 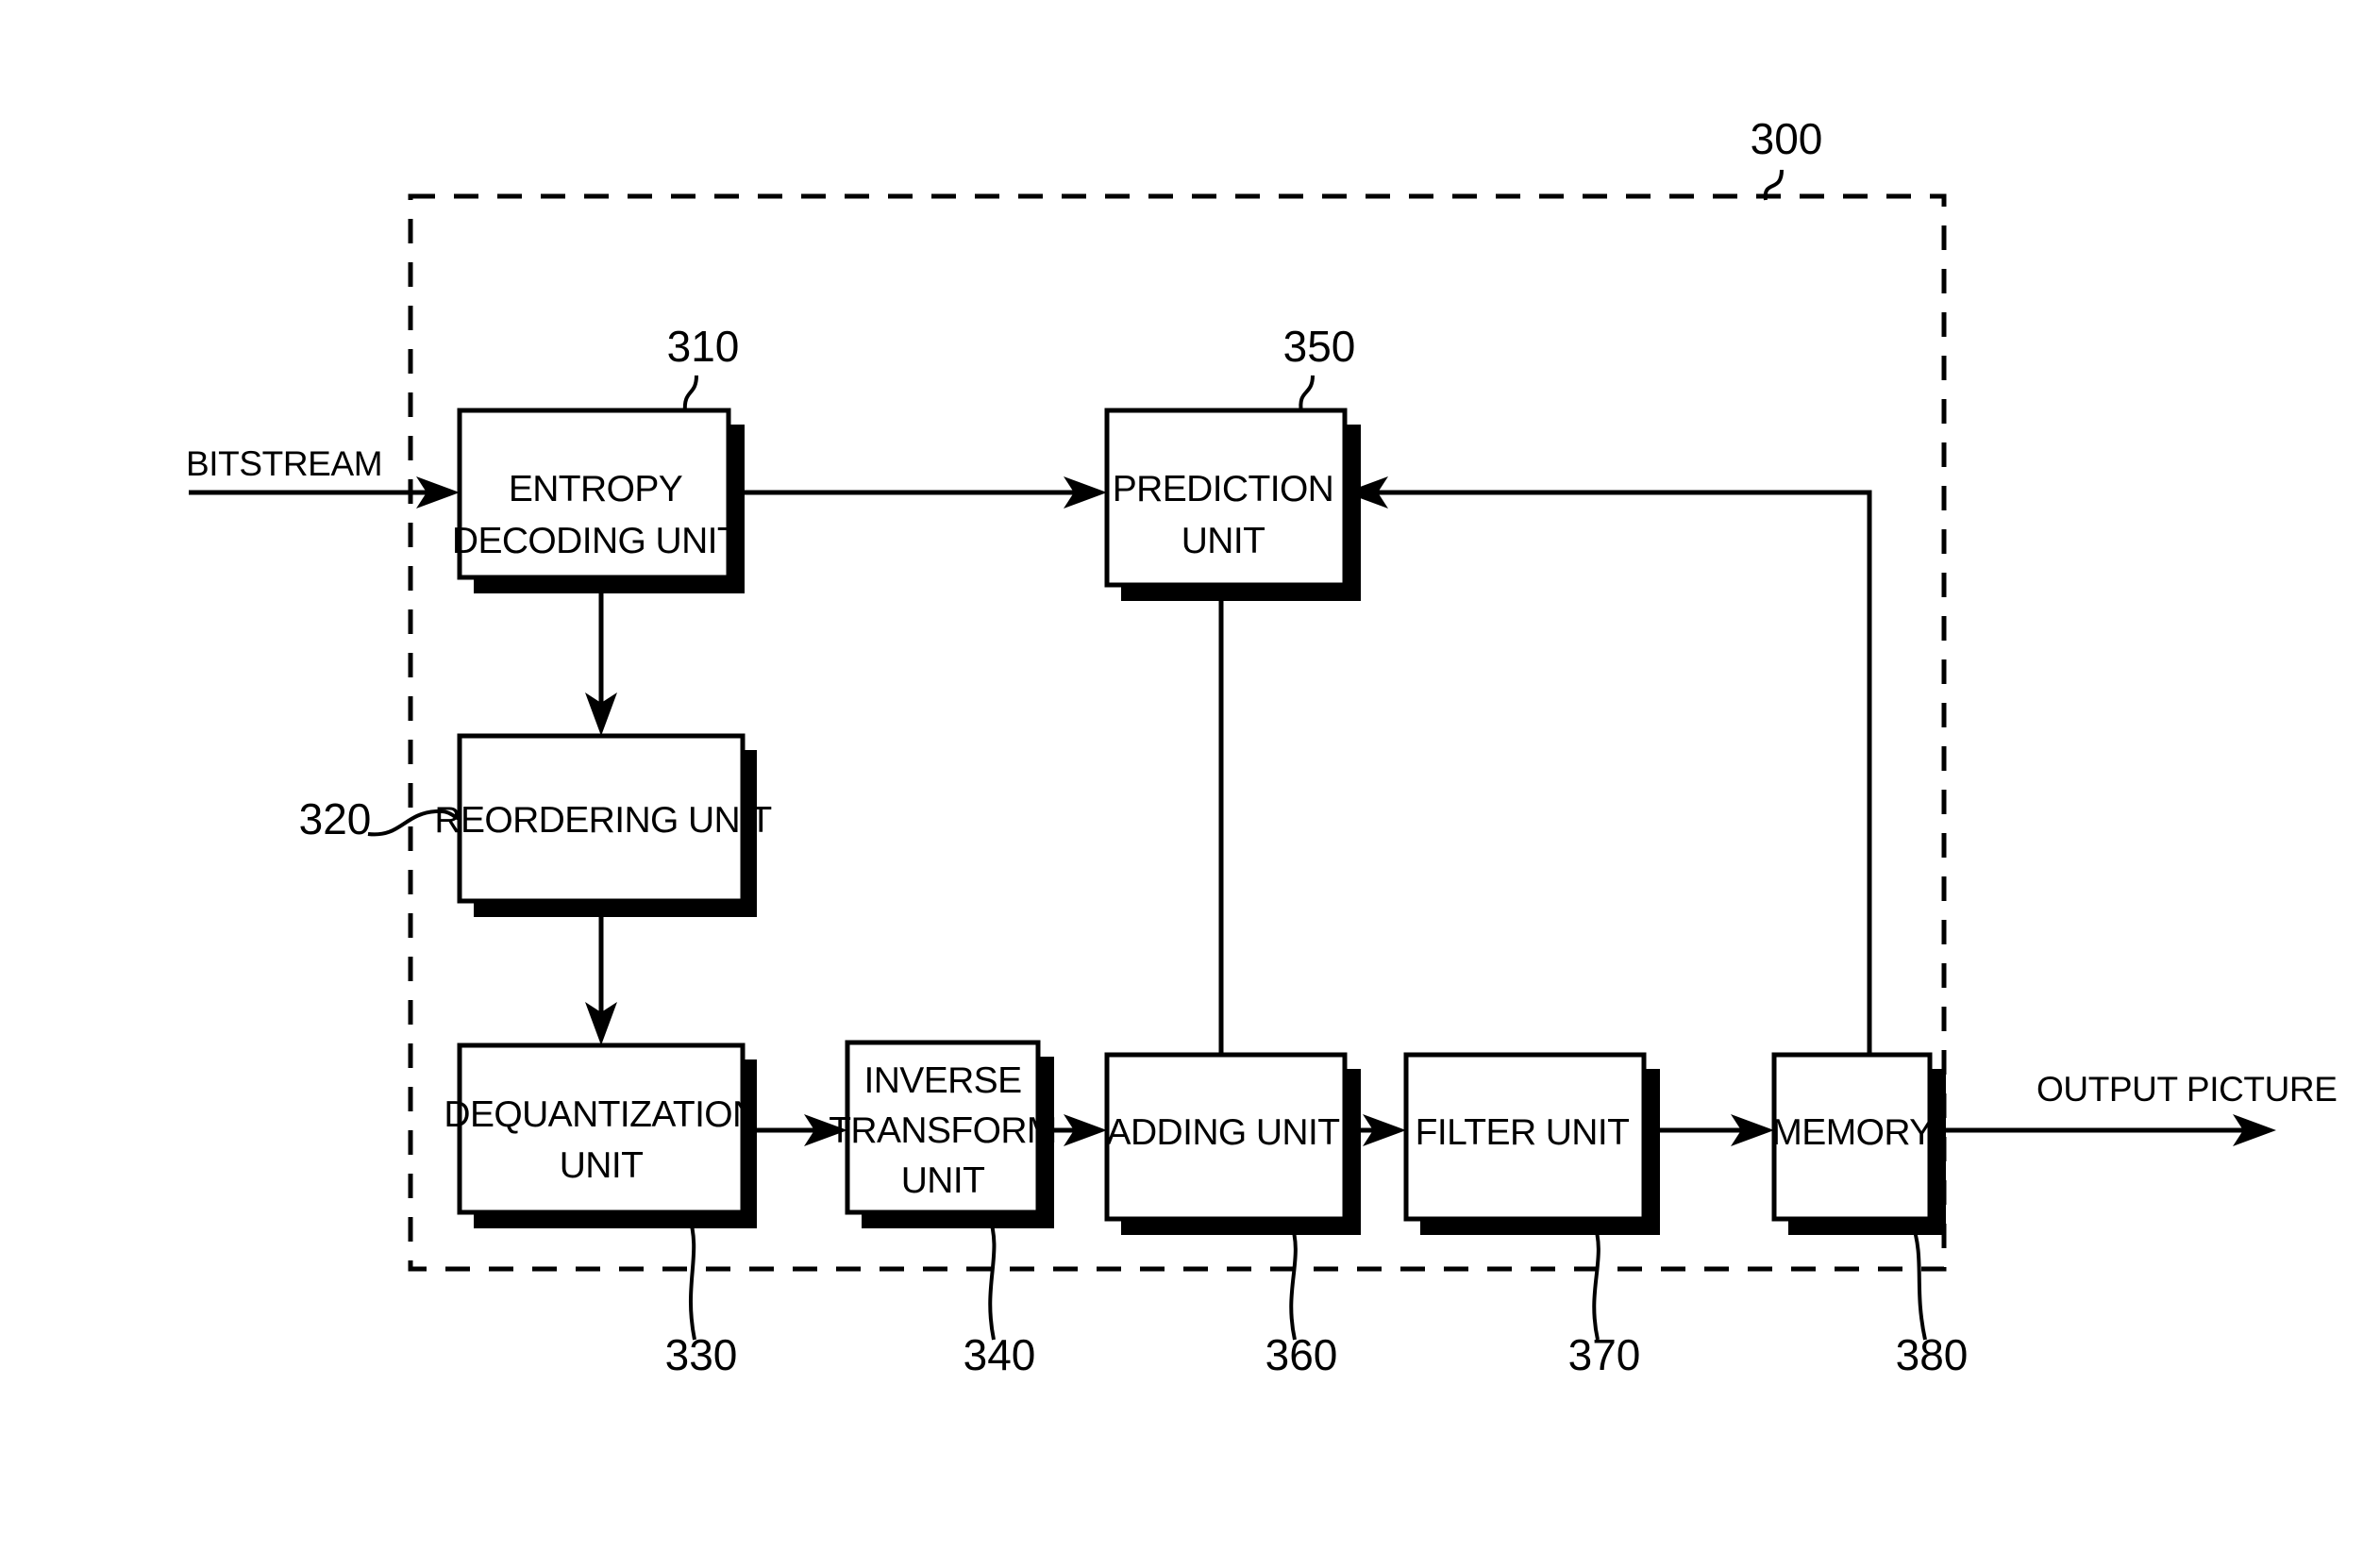 What do you see at coordinates (1223, 1132) in the screenshot?
I see `adding-label: ADDING UNIT` at bounding box center [1223, 1132].